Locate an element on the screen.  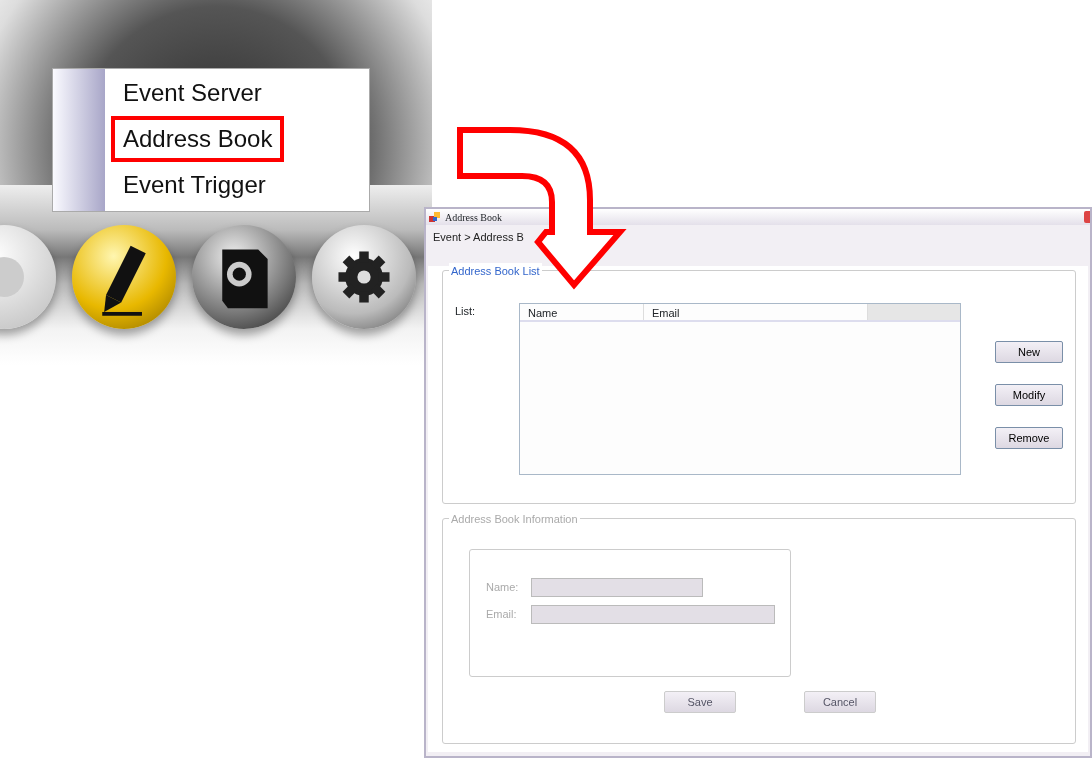
list-label: List: is located at coordinates (466, 311).